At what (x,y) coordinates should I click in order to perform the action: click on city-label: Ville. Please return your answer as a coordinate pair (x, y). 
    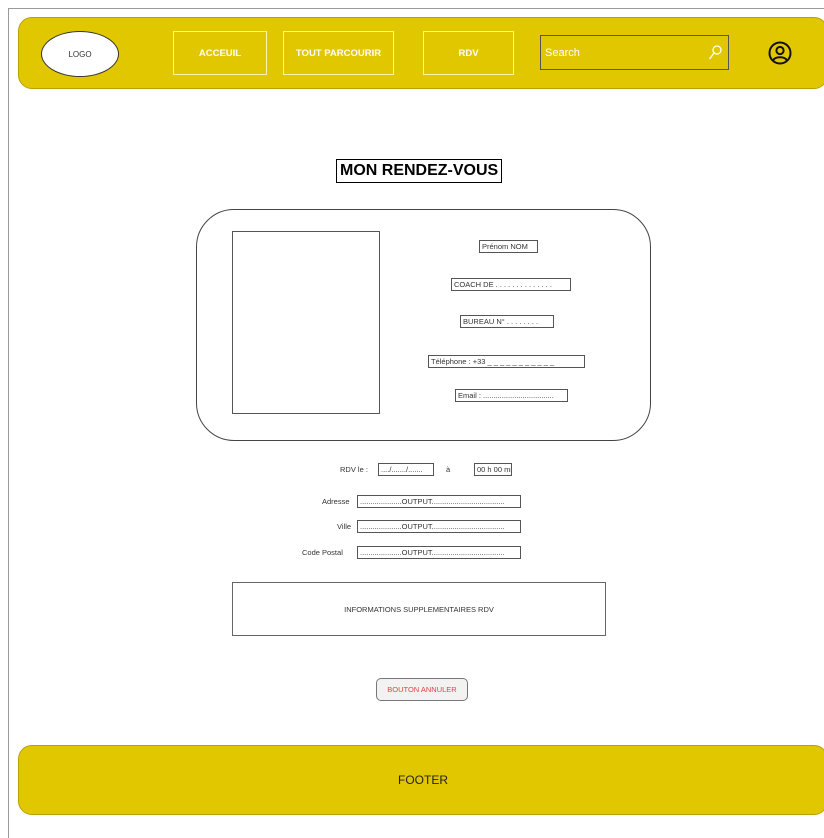
    Looking at the image, I should click on (344, 526).